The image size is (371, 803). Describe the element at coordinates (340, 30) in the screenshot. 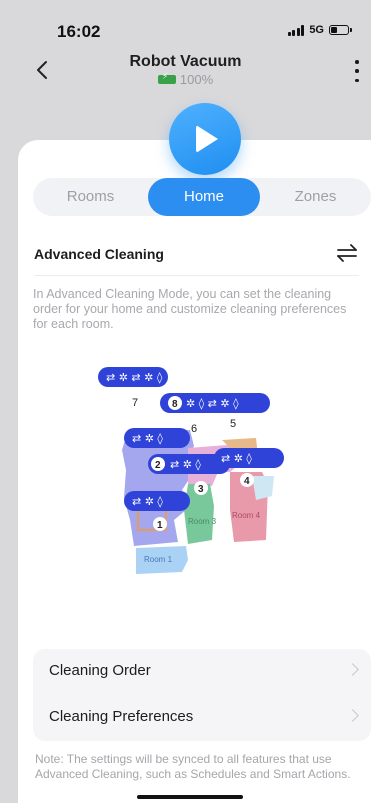

I see `phone-battery-icon` at that location.